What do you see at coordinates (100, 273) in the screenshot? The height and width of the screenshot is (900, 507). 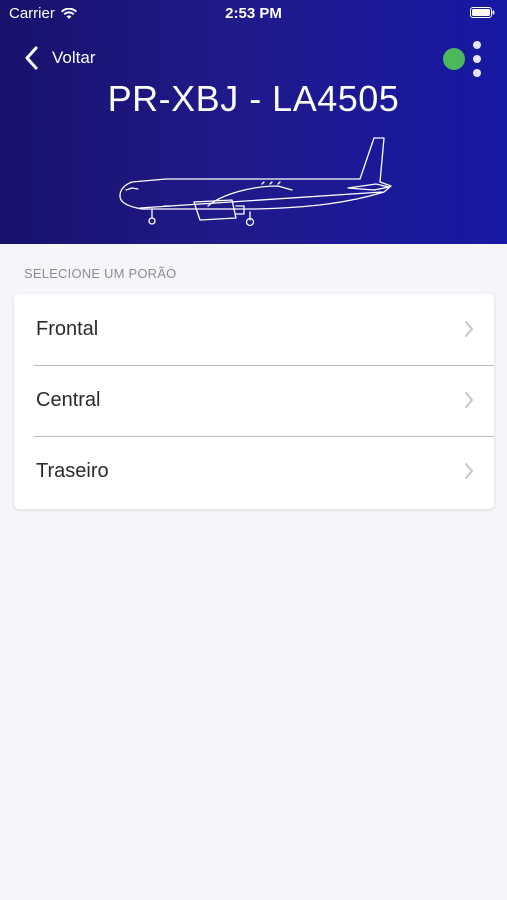 I see `section-label: SELECIONE UM PORÃO` at bounding box center [100, 273].